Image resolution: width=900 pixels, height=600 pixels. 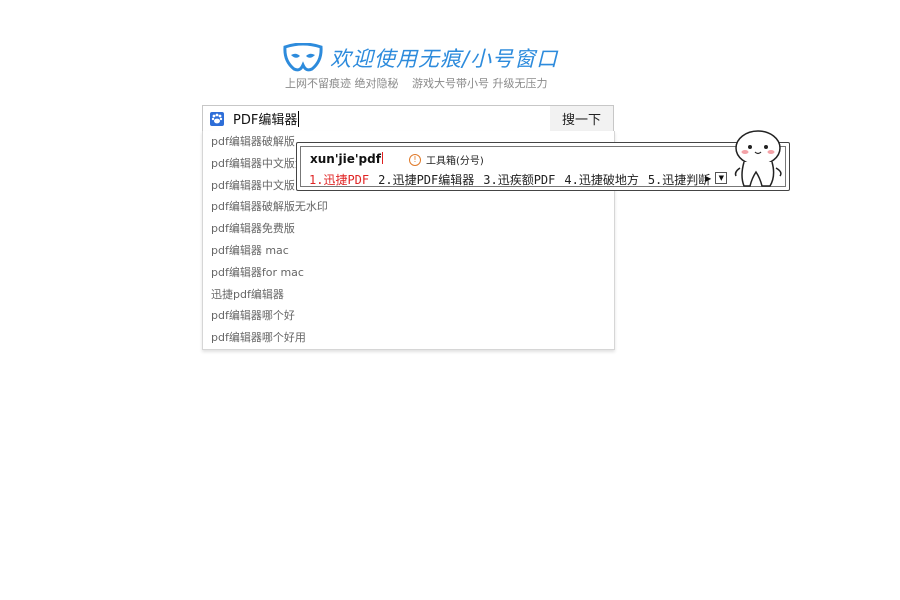 I want to click on ime-toolbox: ! 工具箱(分号), so click(x=446, y=159).